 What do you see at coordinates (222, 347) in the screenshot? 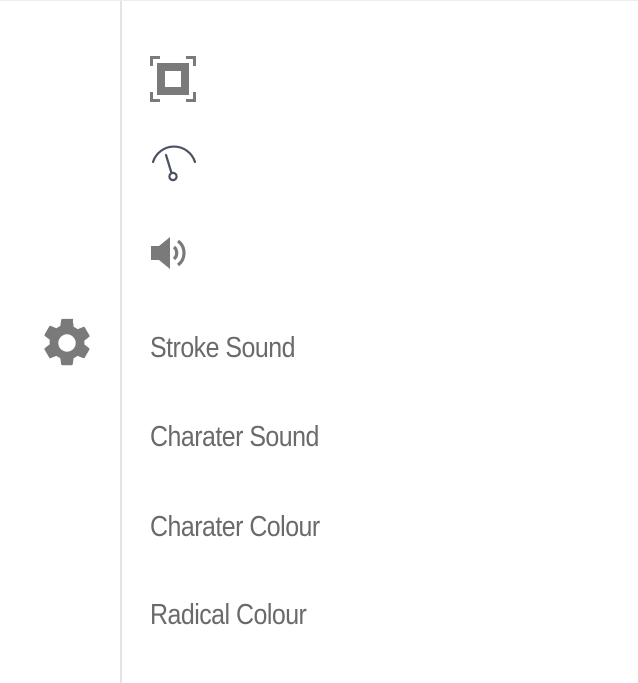
I see `menu-item-label: Stroke Sound` at bounding box center [222, 347].